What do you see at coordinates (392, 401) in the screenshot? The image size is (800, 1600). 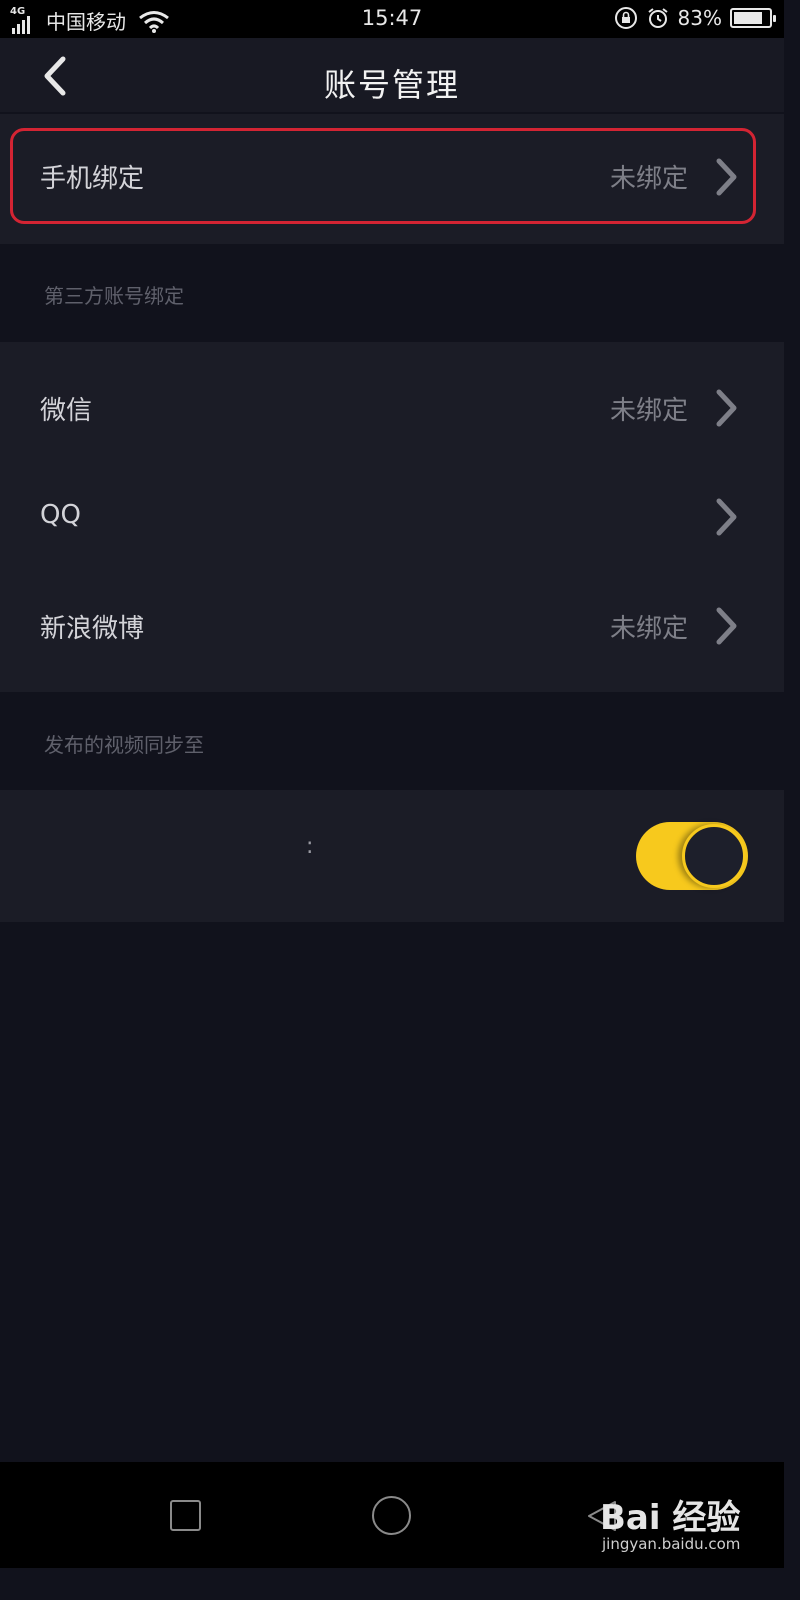 I see `wechat-row: 微信 未绑定` at bounding box center [392, 401].